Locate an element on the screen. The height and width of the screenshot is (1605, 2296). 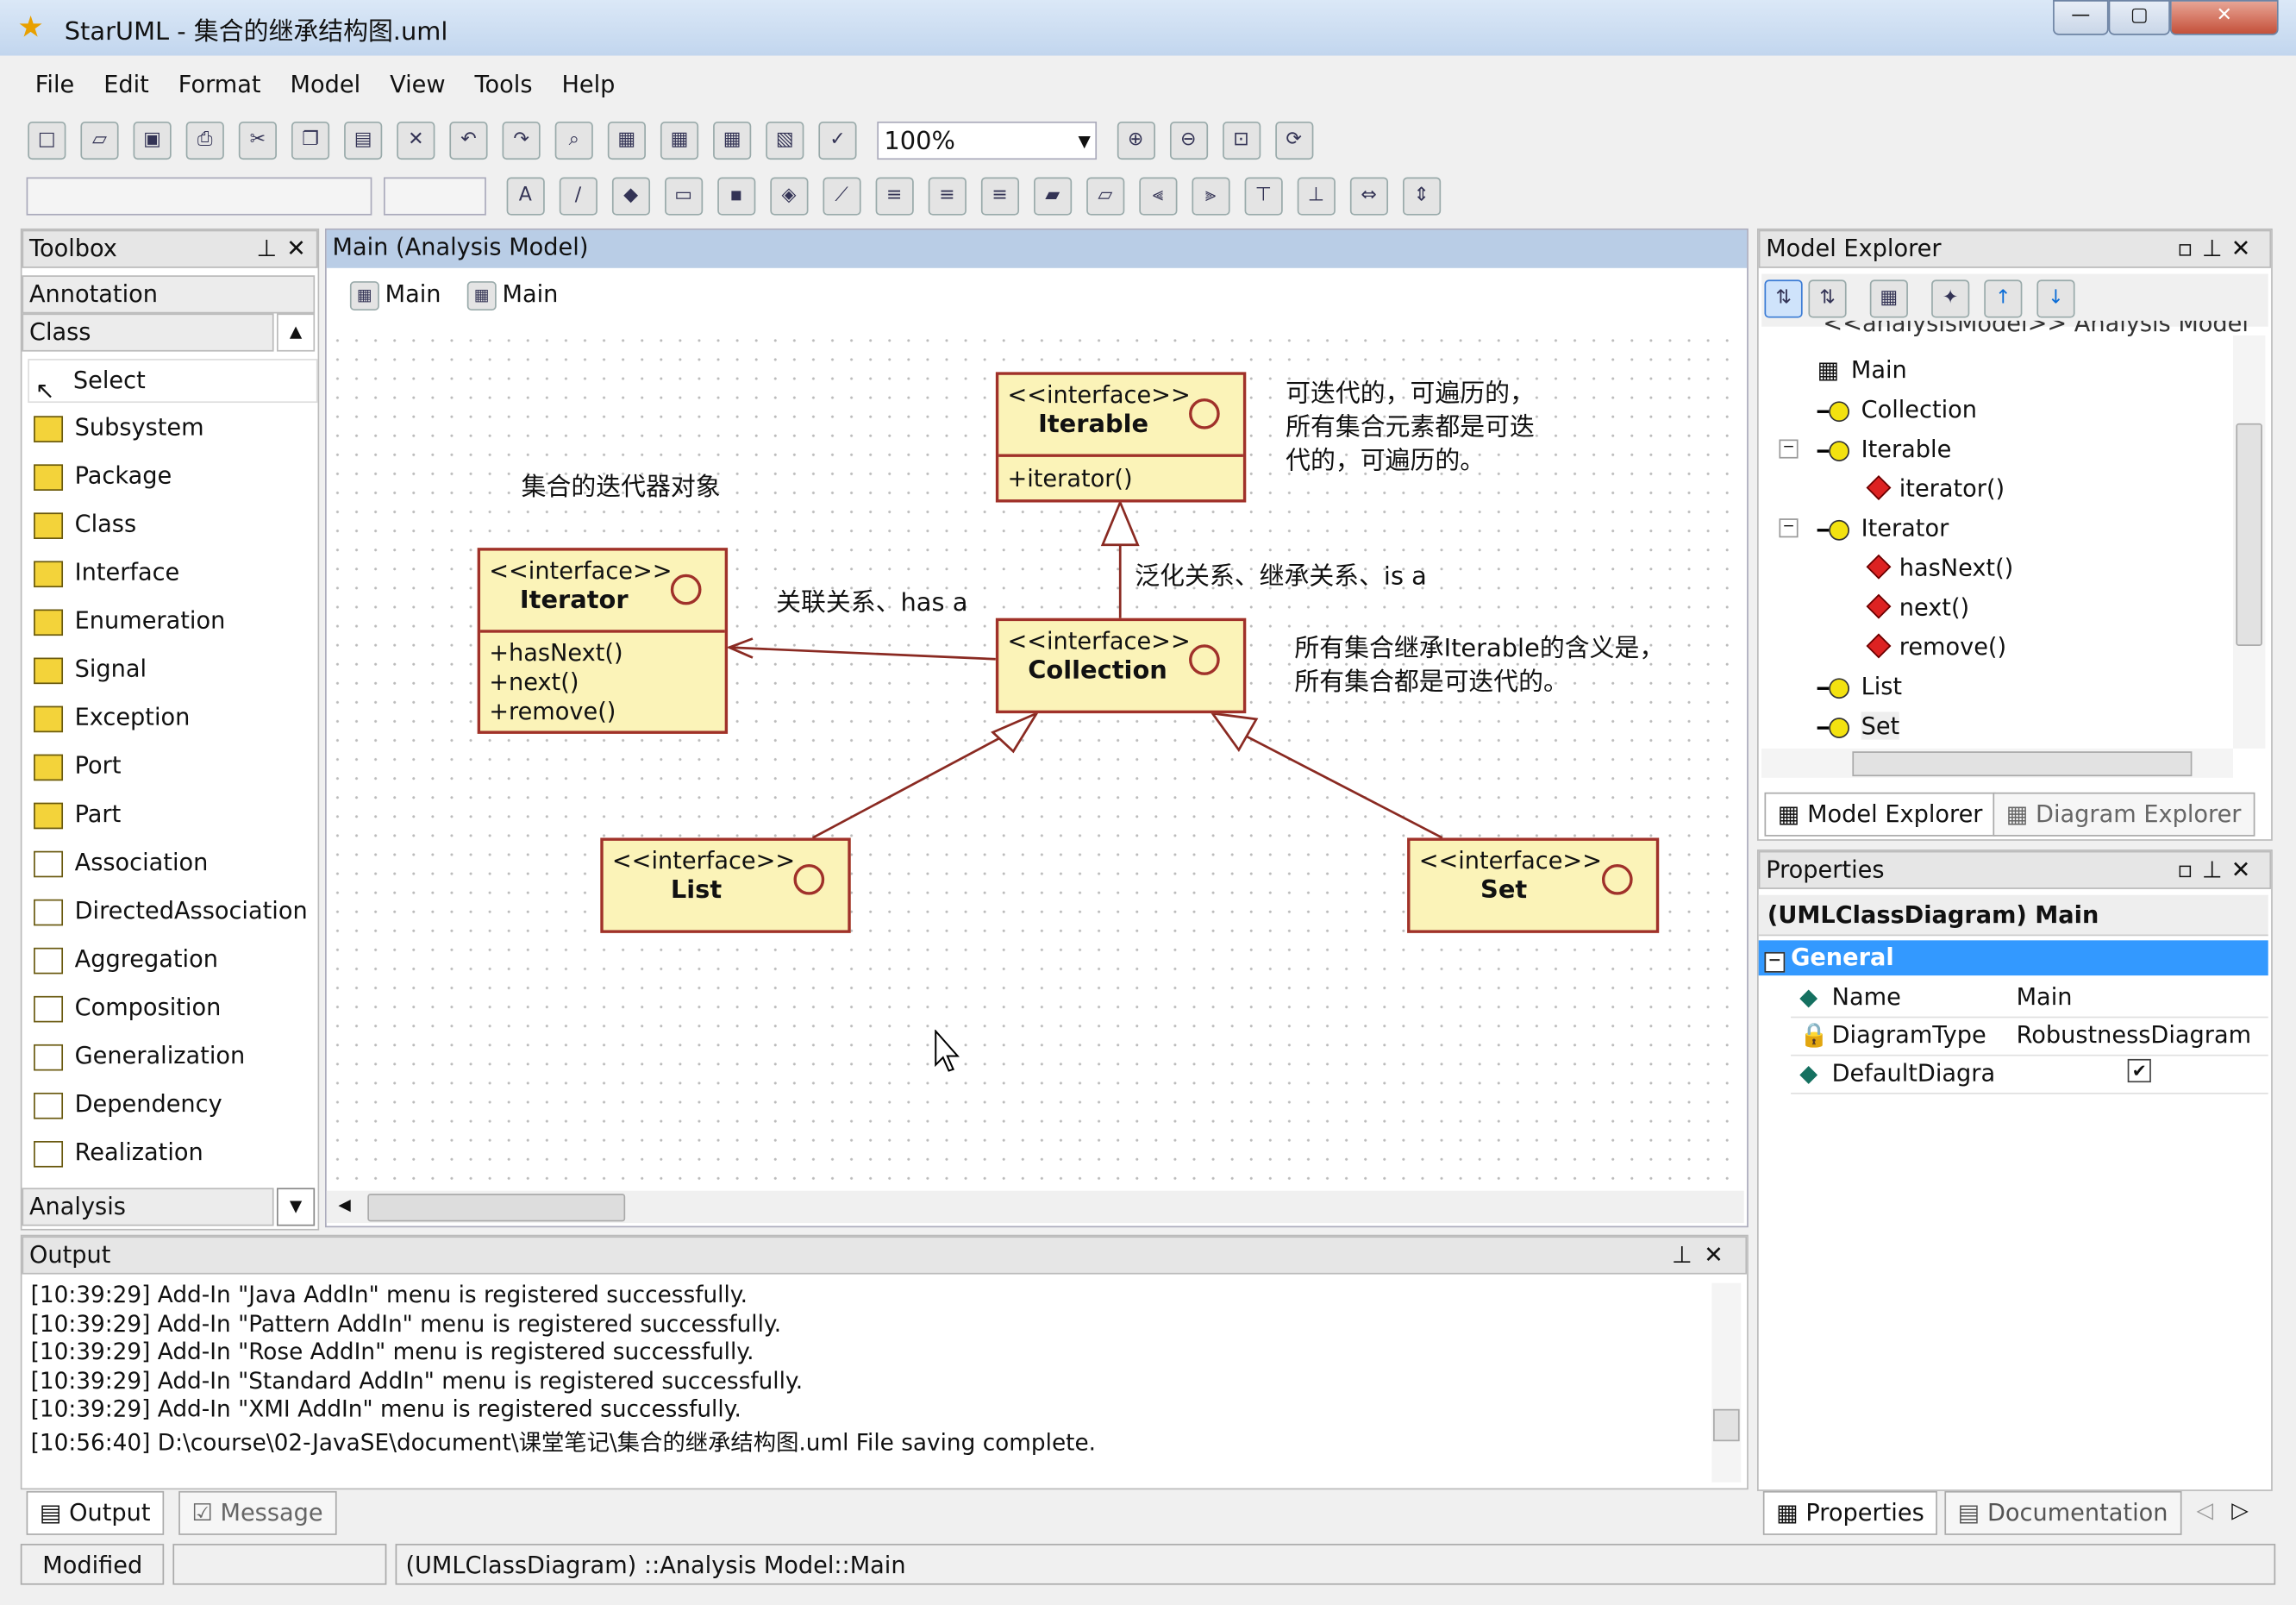
status-empty is located at coordinates (279, 1564).